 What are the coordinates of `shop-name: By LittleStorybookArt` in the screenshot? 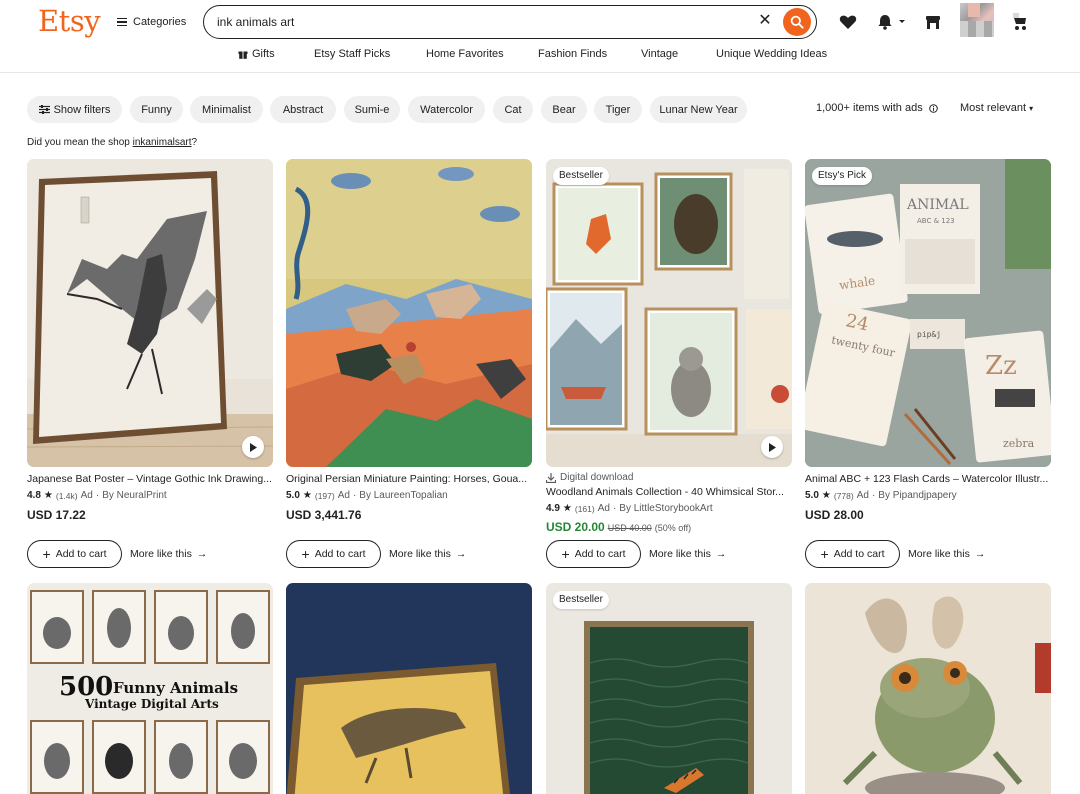 It's located at (665, 508).